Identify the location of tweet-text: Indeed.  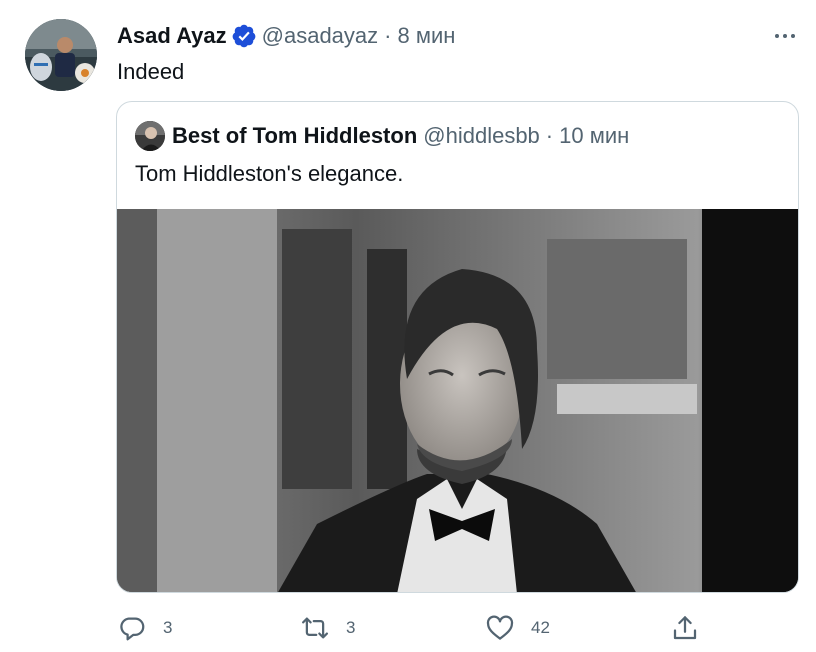
(151, 71).